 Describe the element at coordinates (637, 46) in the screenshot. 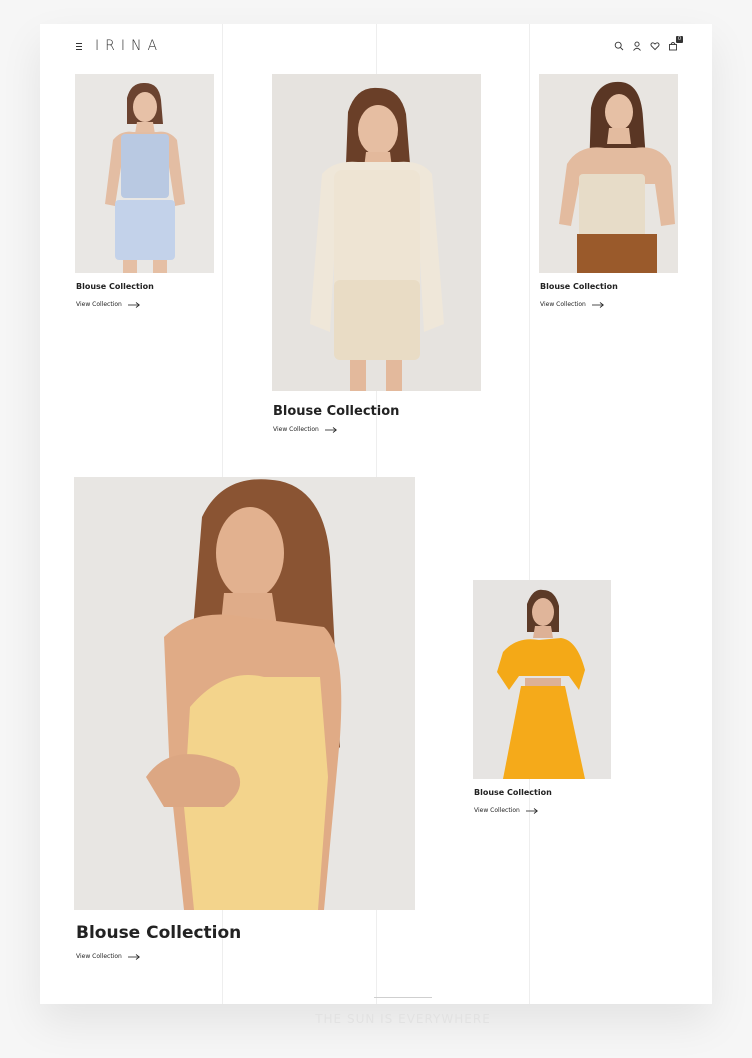

I see `user-icon` at that location.